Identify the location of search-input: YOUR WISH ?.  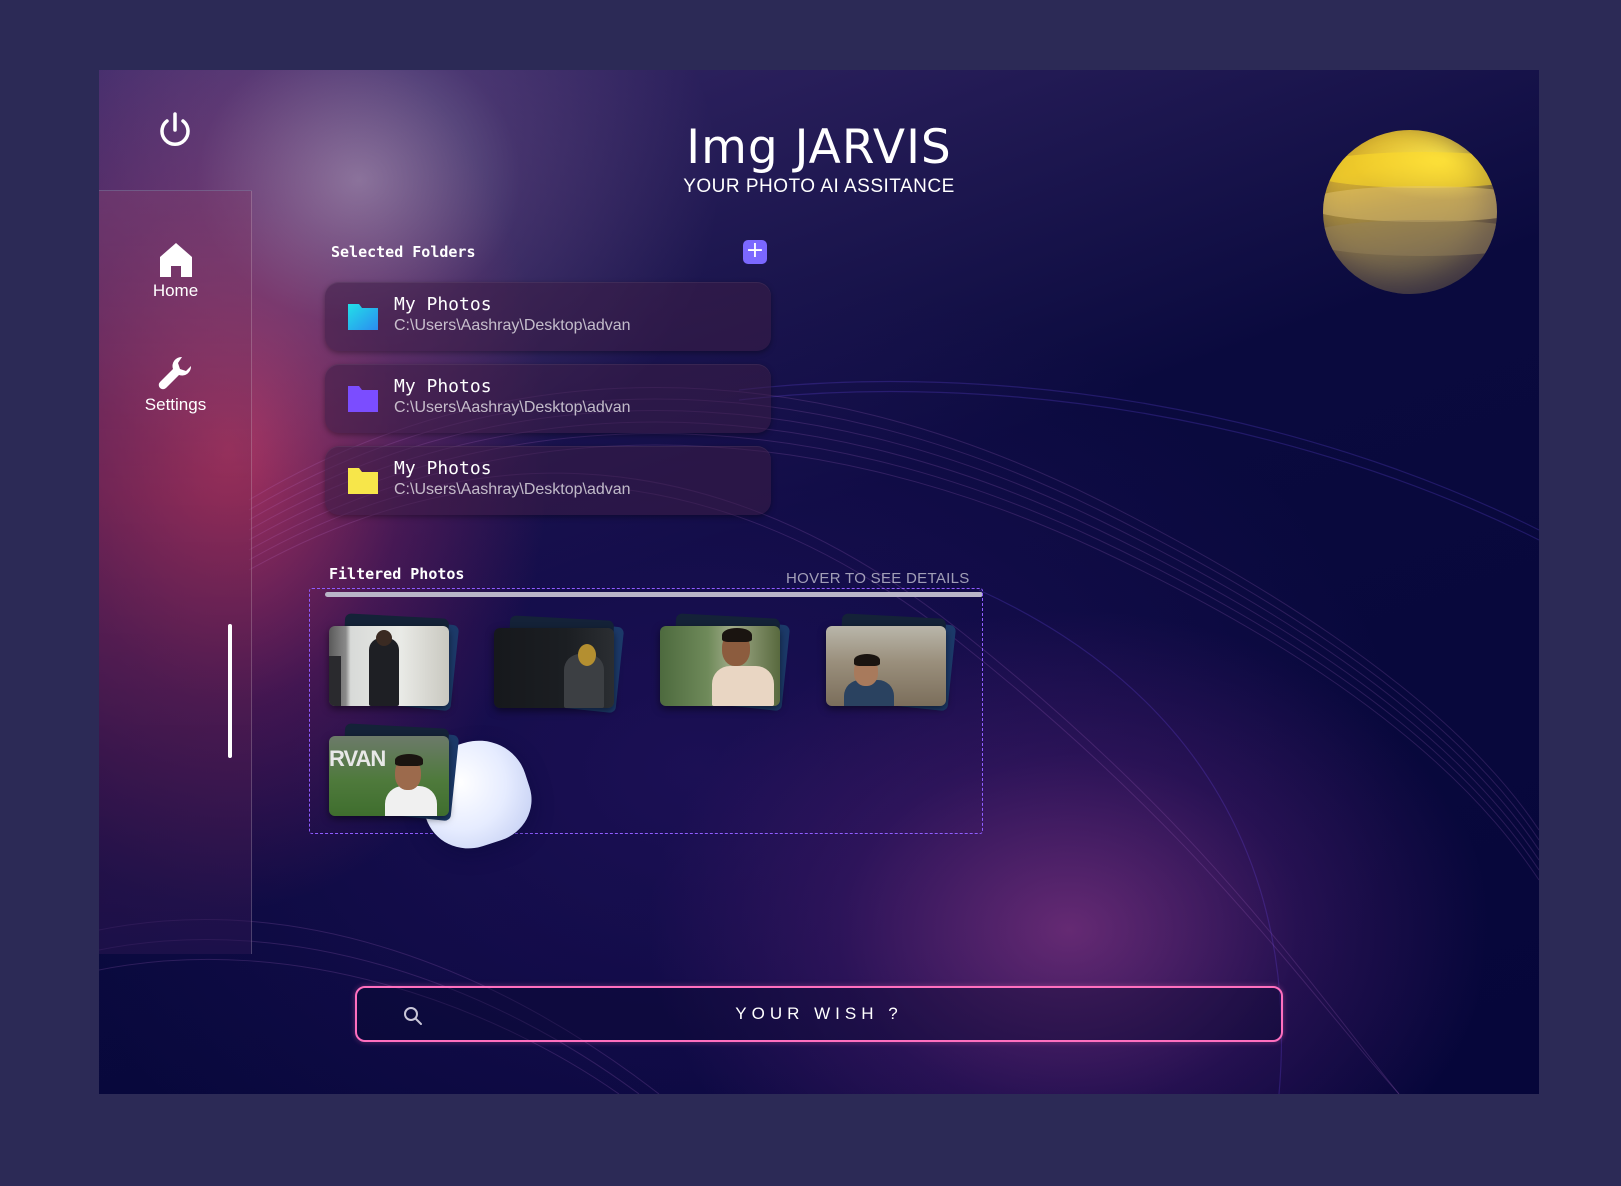
(819, 1014).